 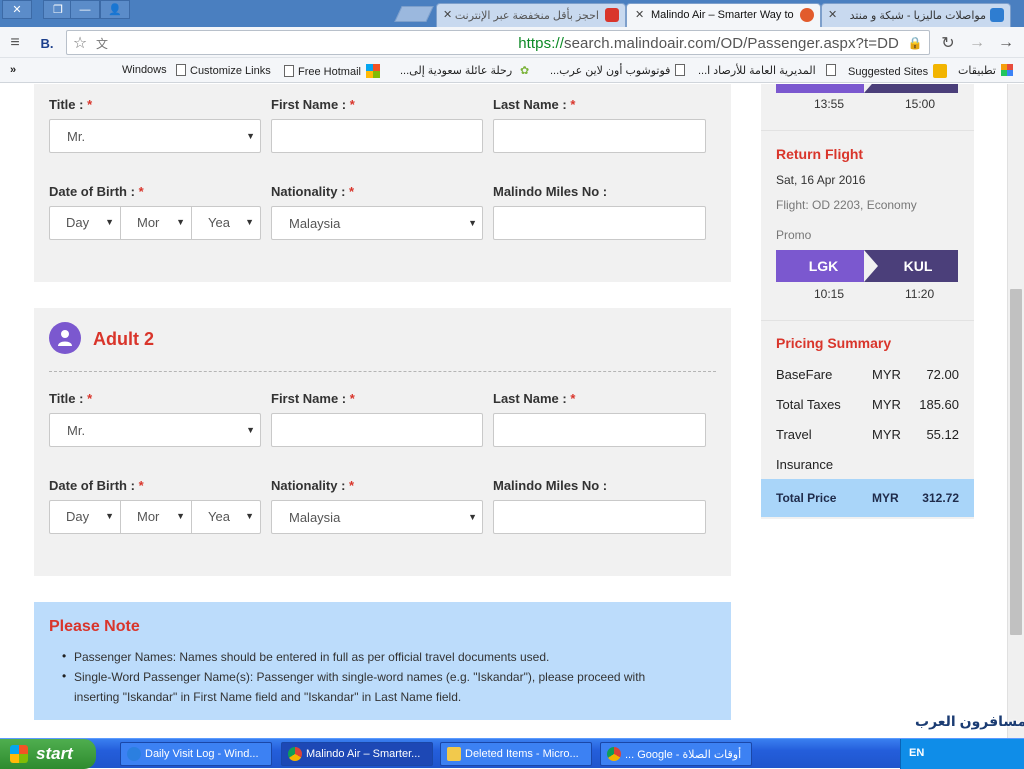 What do you see at coordinates (223, 70) in the screenshot?
I see `bookmark-customize-links: Customize Links` at bounding box center [223, 70].